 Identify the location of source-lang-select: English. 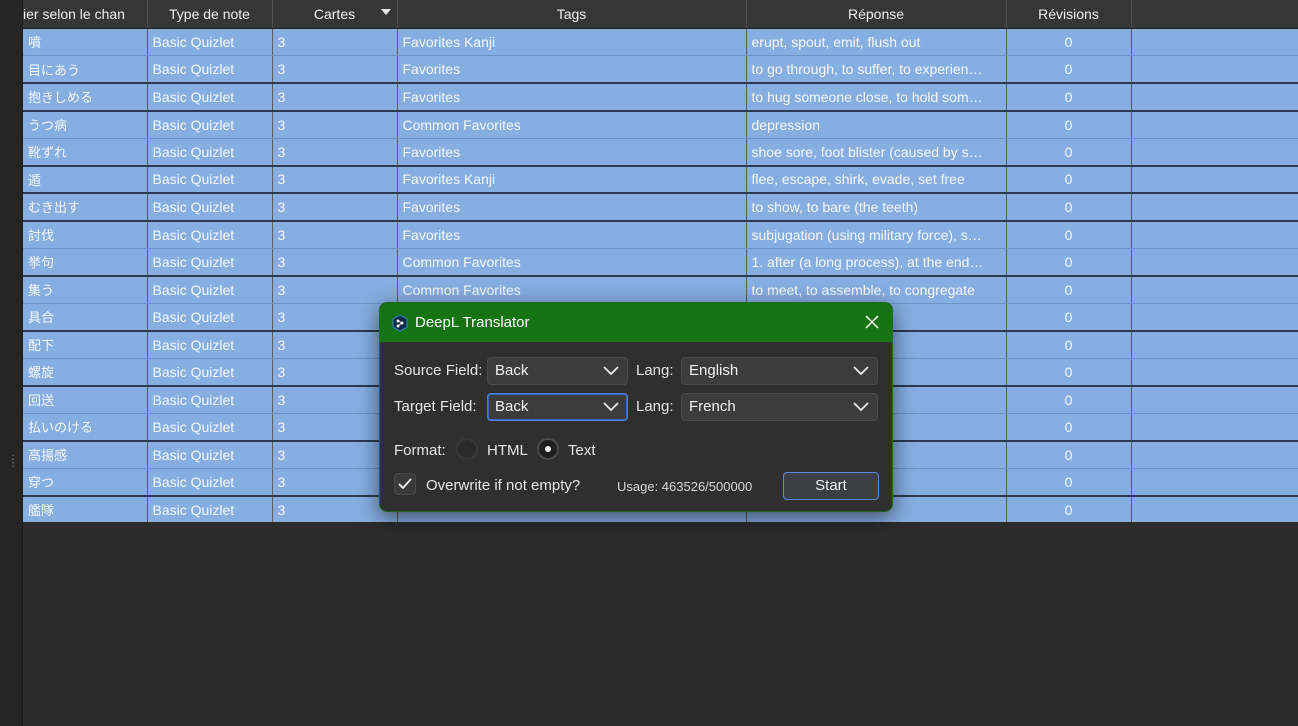
(779, 371).